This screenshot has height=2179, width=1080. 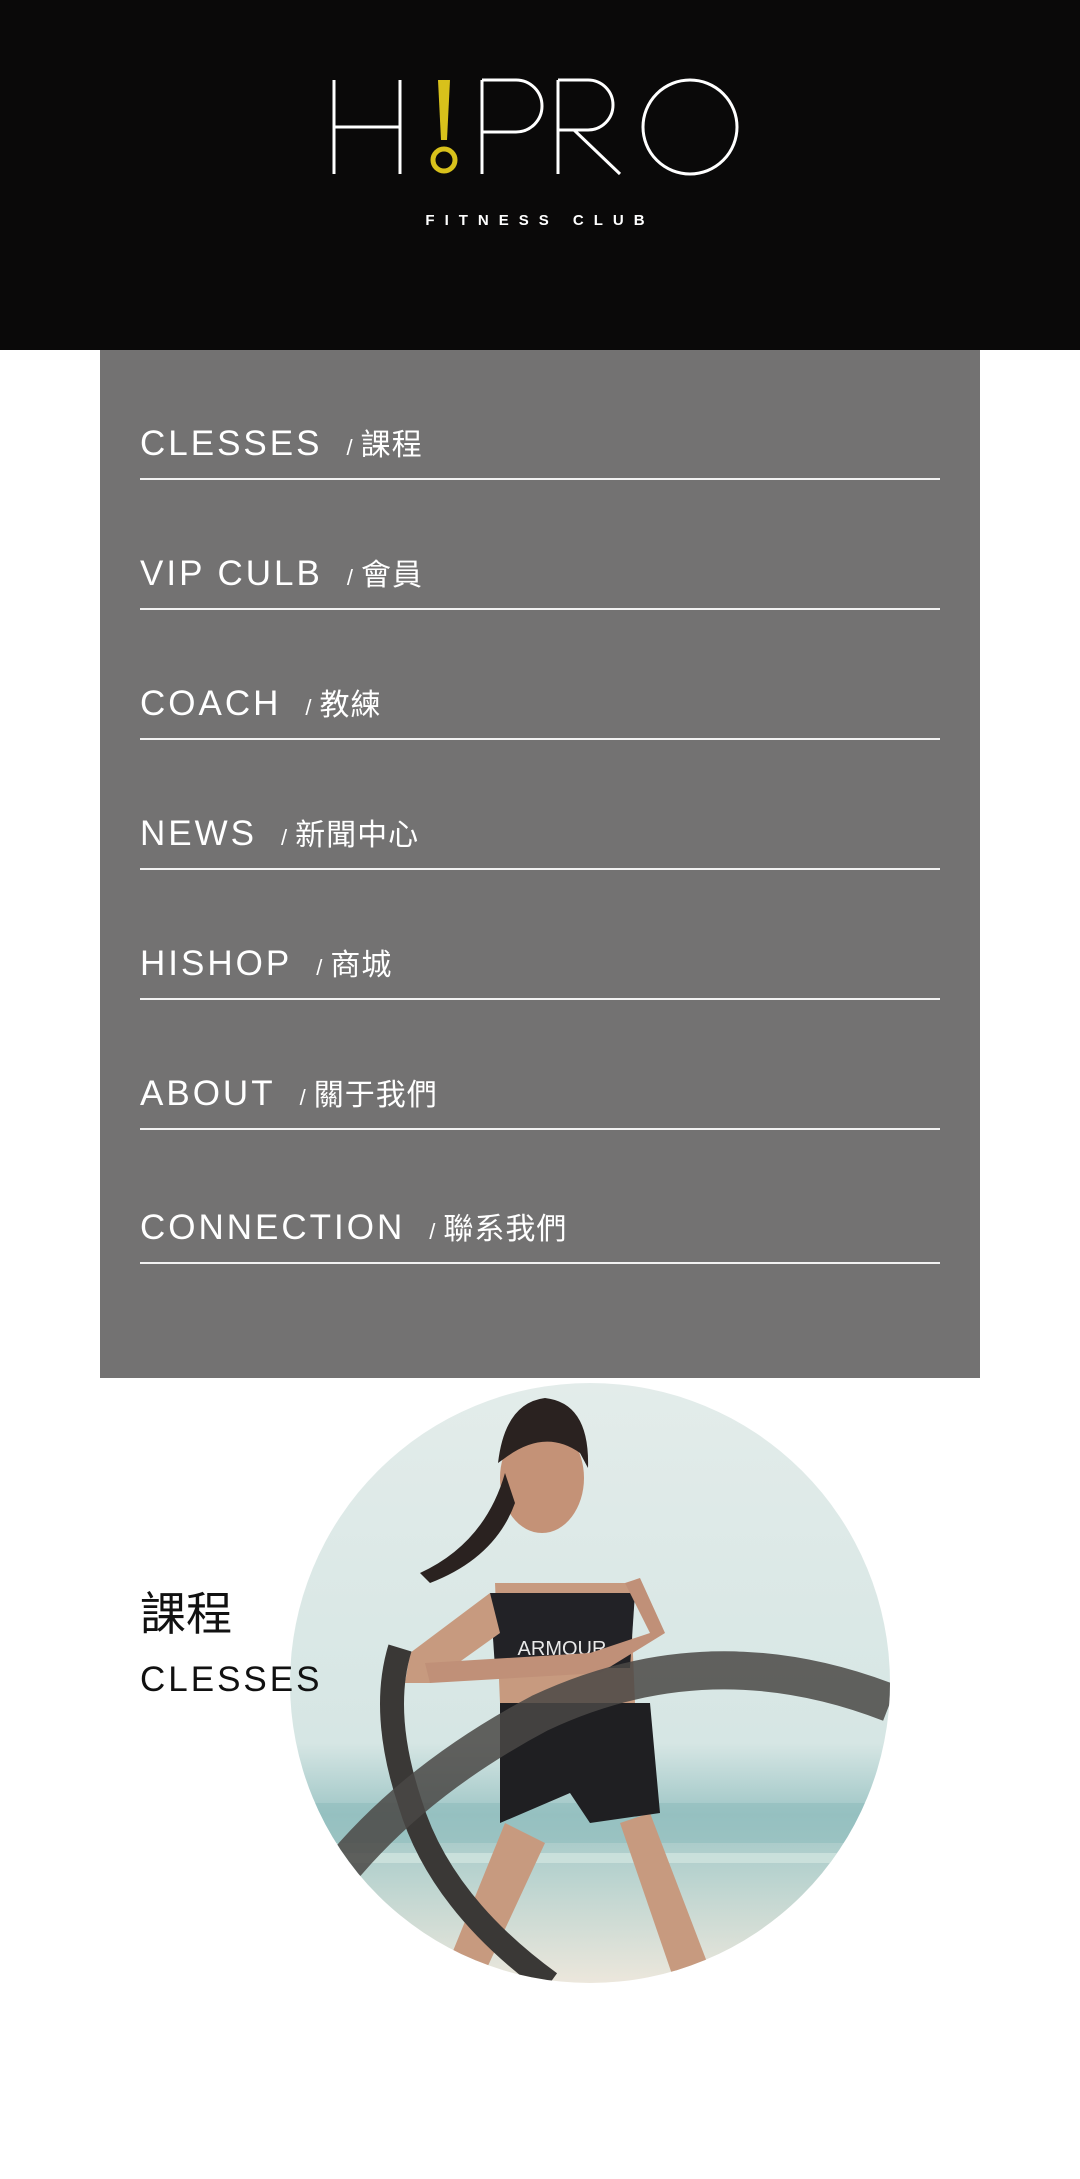 What do you see at coordinates (540, 415) in the screenshot?
I see `menu-item-classes: CLESSES / 課程` at bounding box center [540, 415].